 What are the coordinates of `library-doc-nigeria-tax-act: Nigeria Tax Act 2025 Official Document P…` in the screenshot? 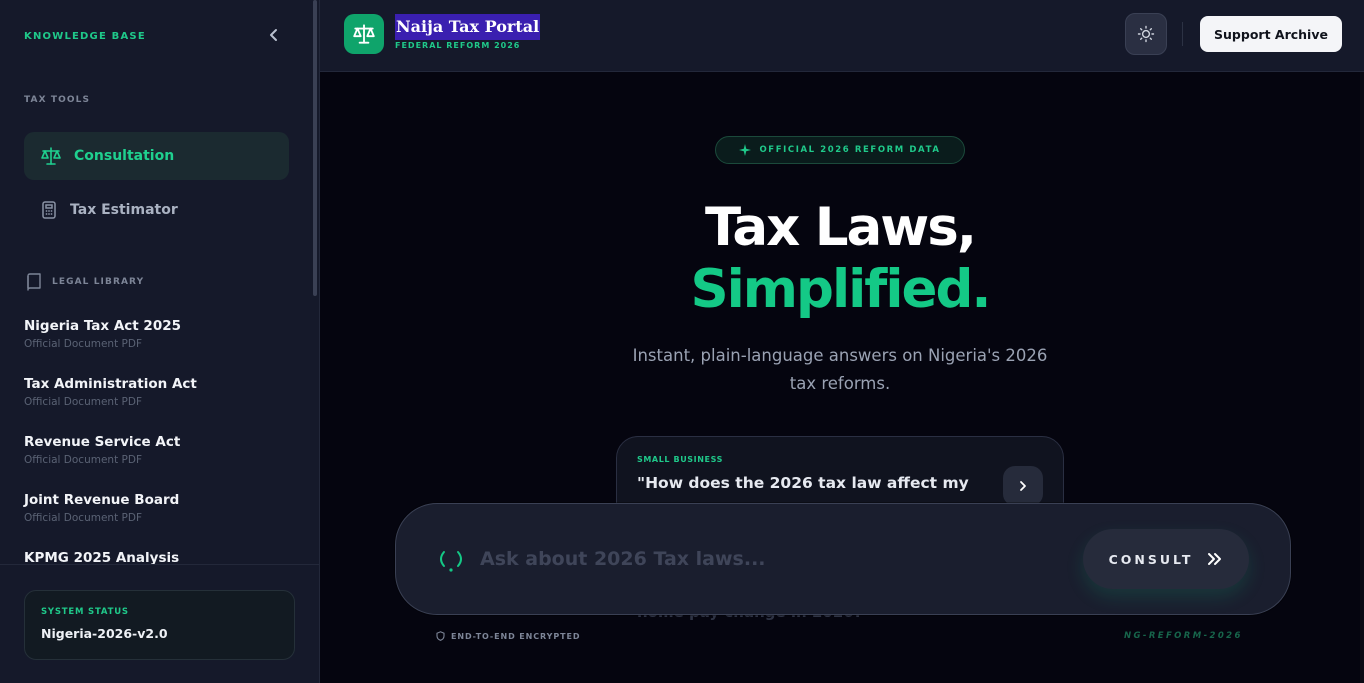 It's located at (159, 334).